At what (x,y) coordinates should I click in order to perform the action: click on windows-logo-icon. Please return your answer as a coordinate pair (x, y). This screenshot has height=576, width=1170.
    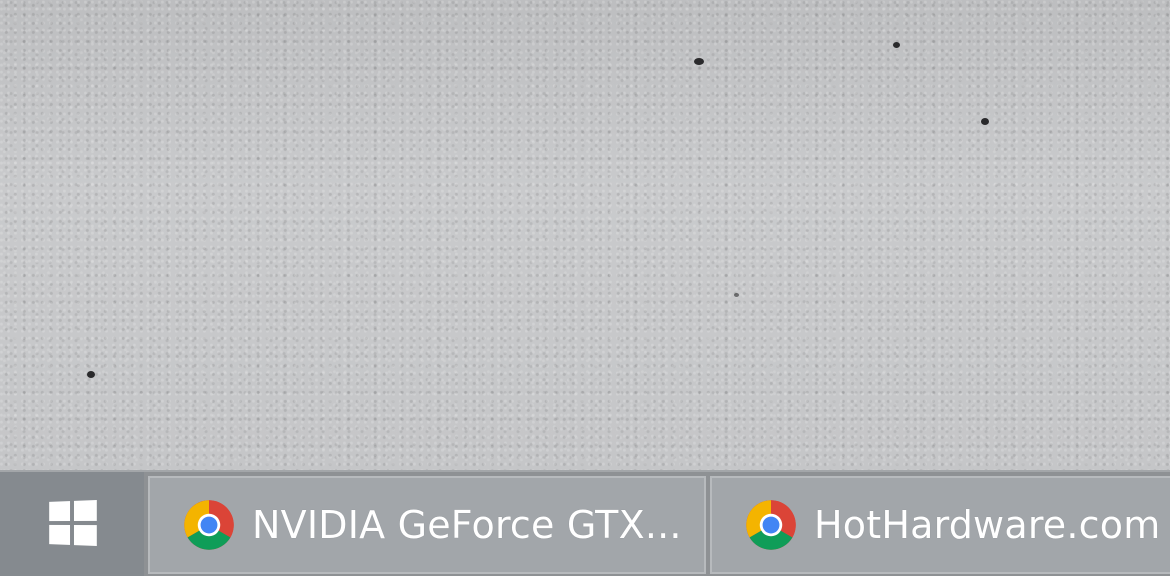
    Looking at the image, I should click on (73, 523).